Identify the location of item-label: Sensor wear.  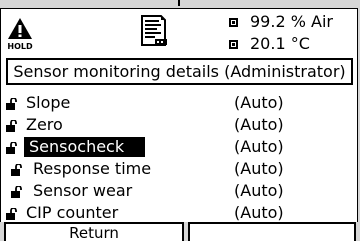
(83, 190).